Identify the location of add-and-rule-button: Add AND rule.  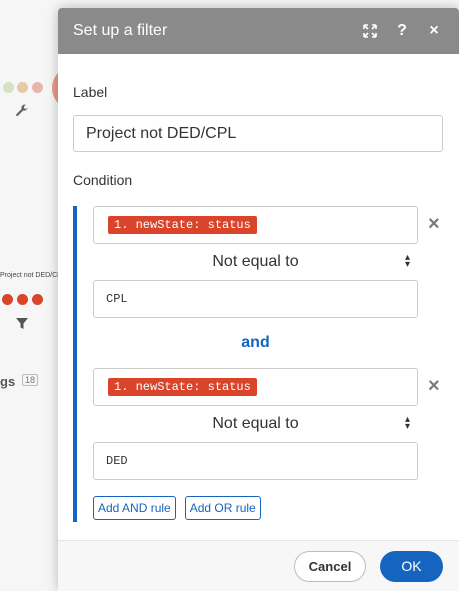
(134, 508).